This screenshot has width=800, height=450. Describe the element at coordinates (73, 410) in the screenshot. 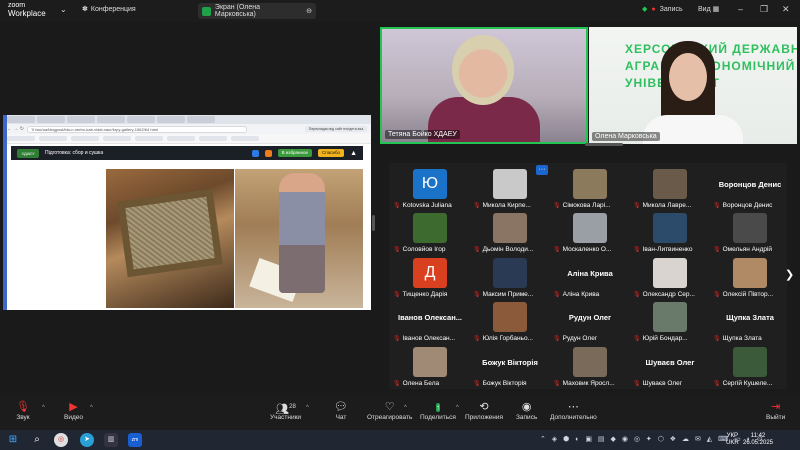

I see `video-button: ▶︎ Видео` at that location.